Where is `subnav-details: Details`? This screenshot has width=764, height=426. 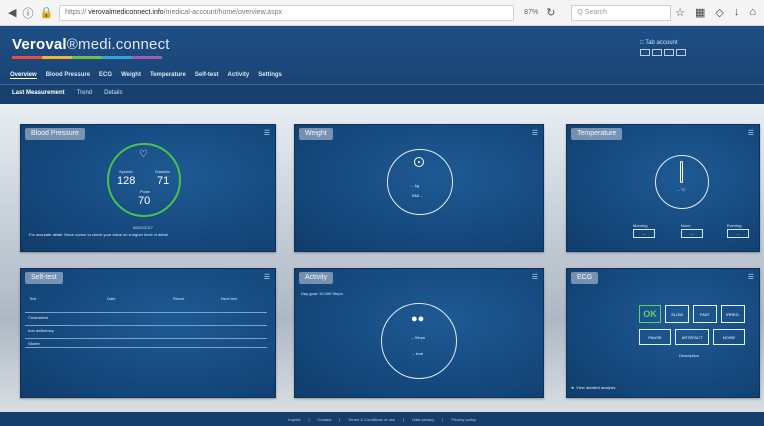 subnav-details: Details is located at coordinates (113, 93).